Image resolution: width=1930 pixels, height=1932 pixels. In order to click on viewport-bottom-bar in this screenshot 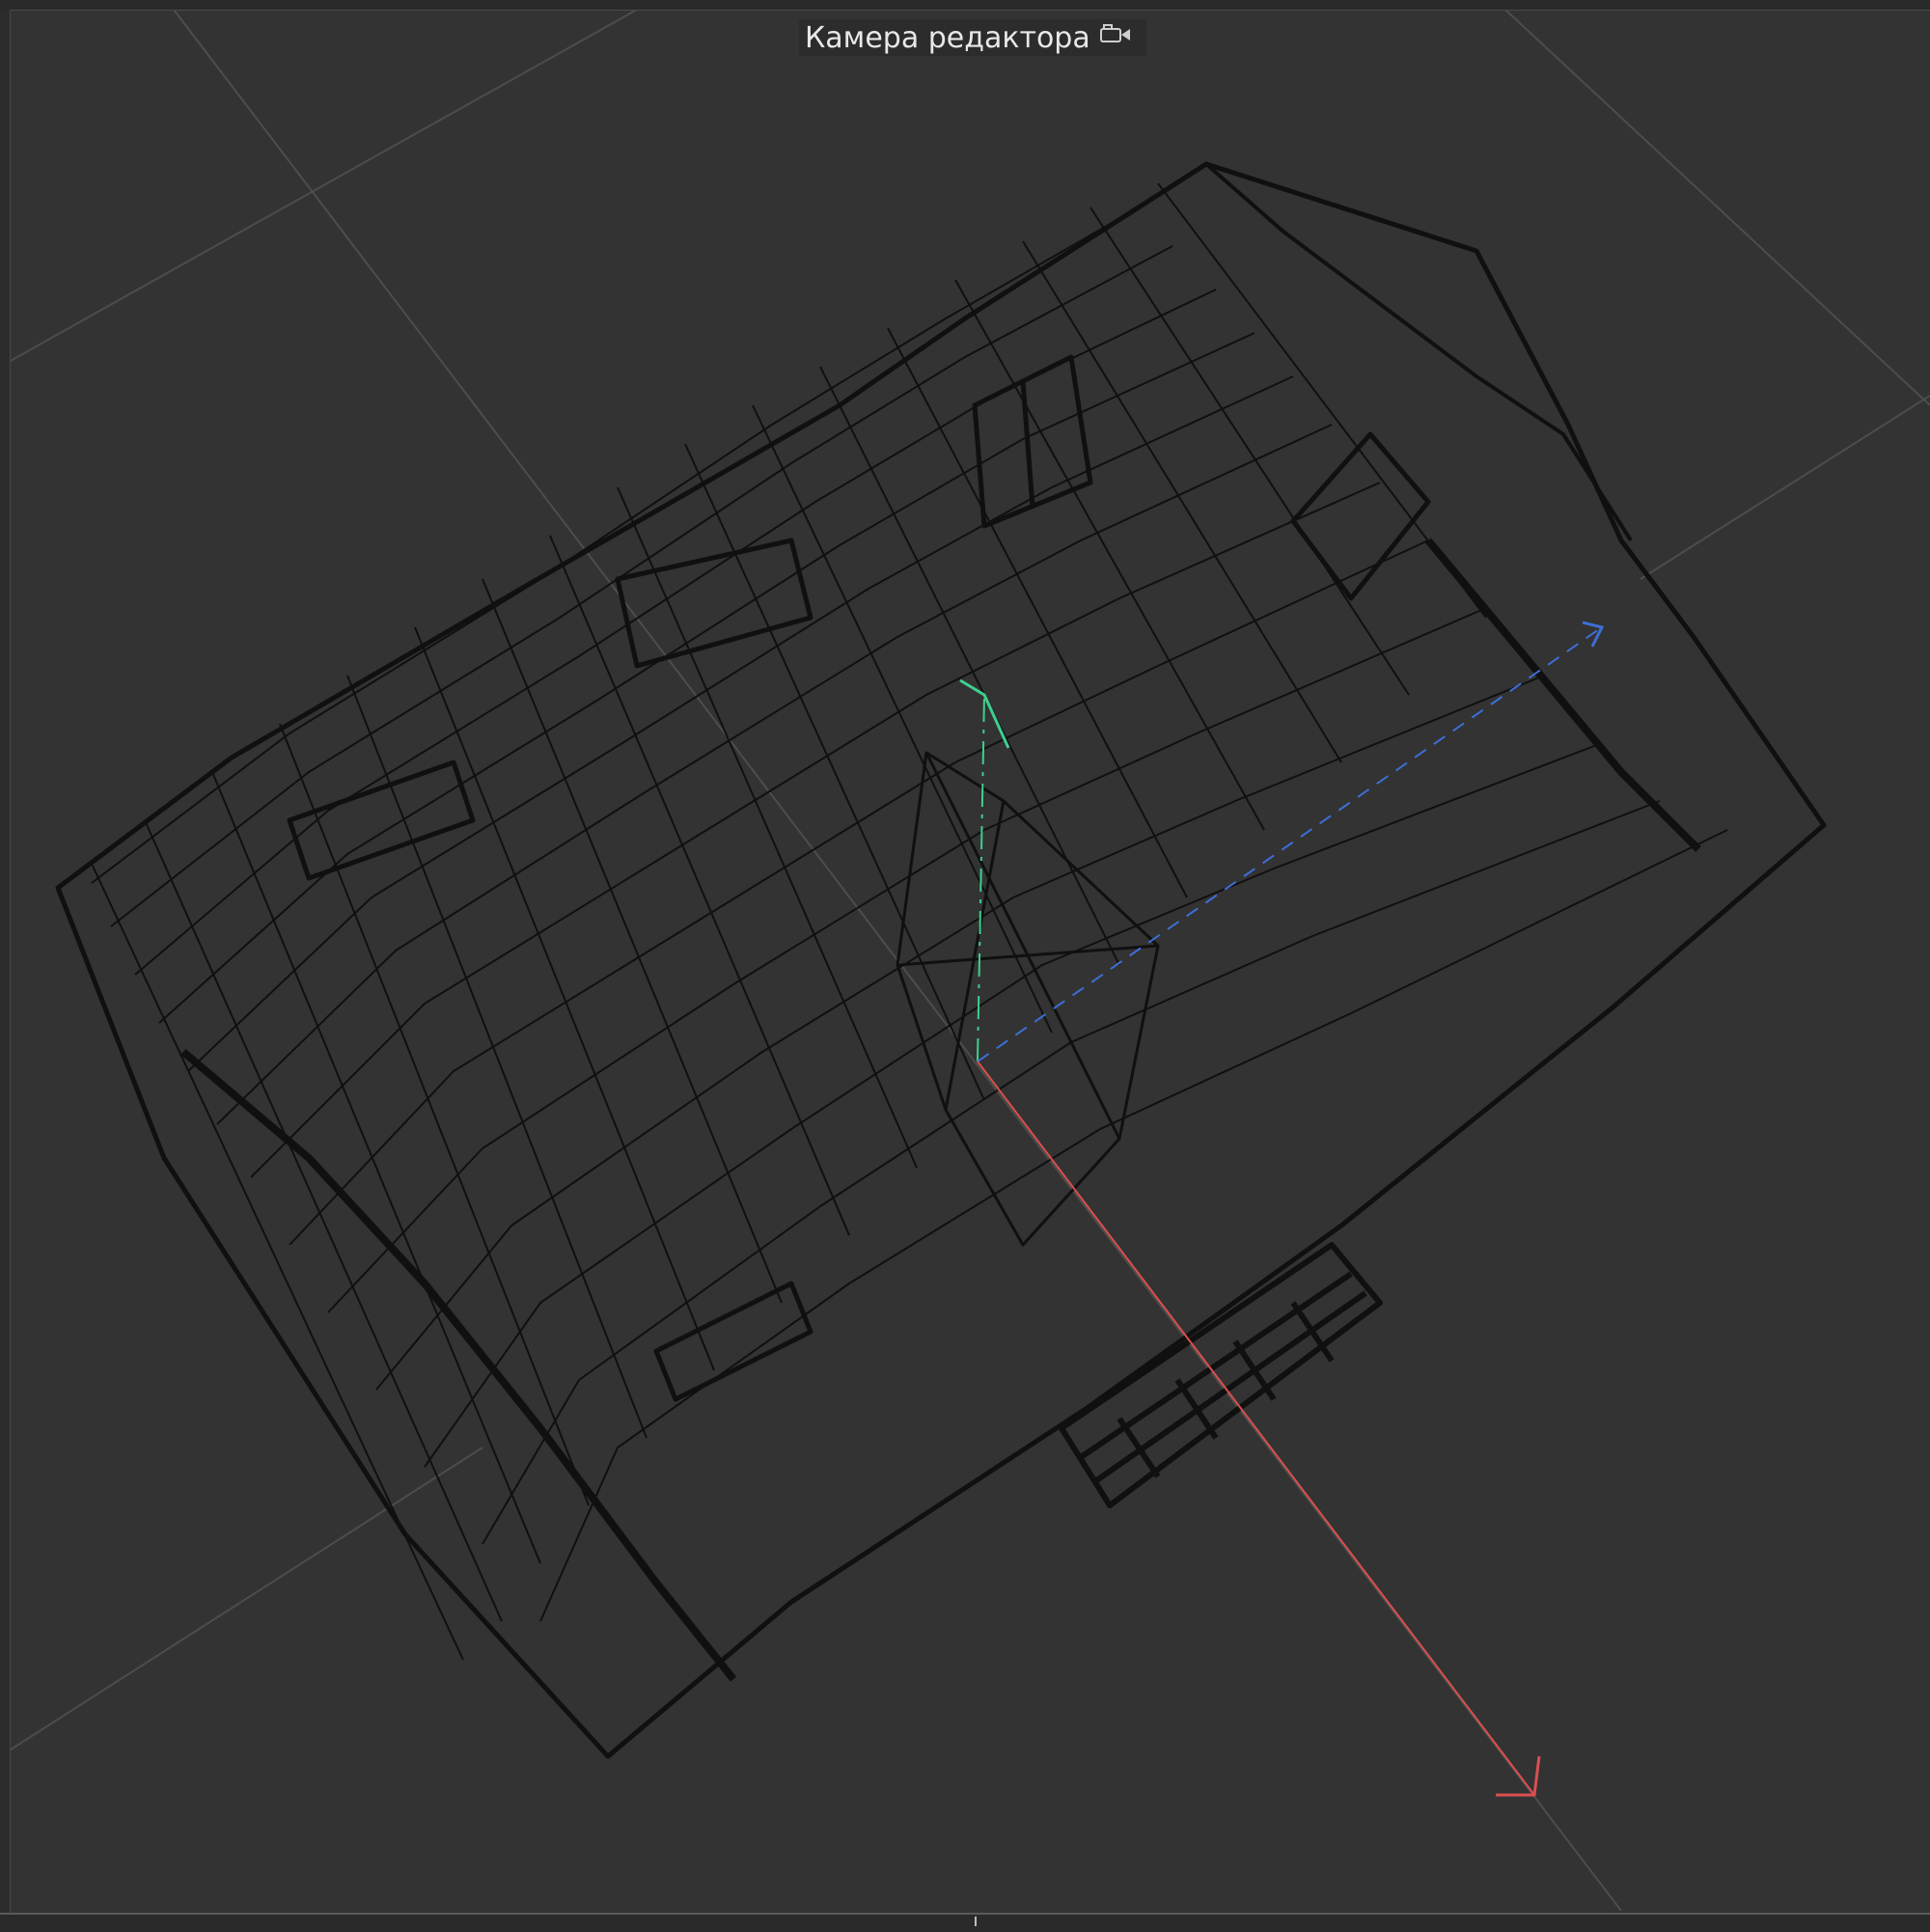, I will do `click(965, 1922)`.